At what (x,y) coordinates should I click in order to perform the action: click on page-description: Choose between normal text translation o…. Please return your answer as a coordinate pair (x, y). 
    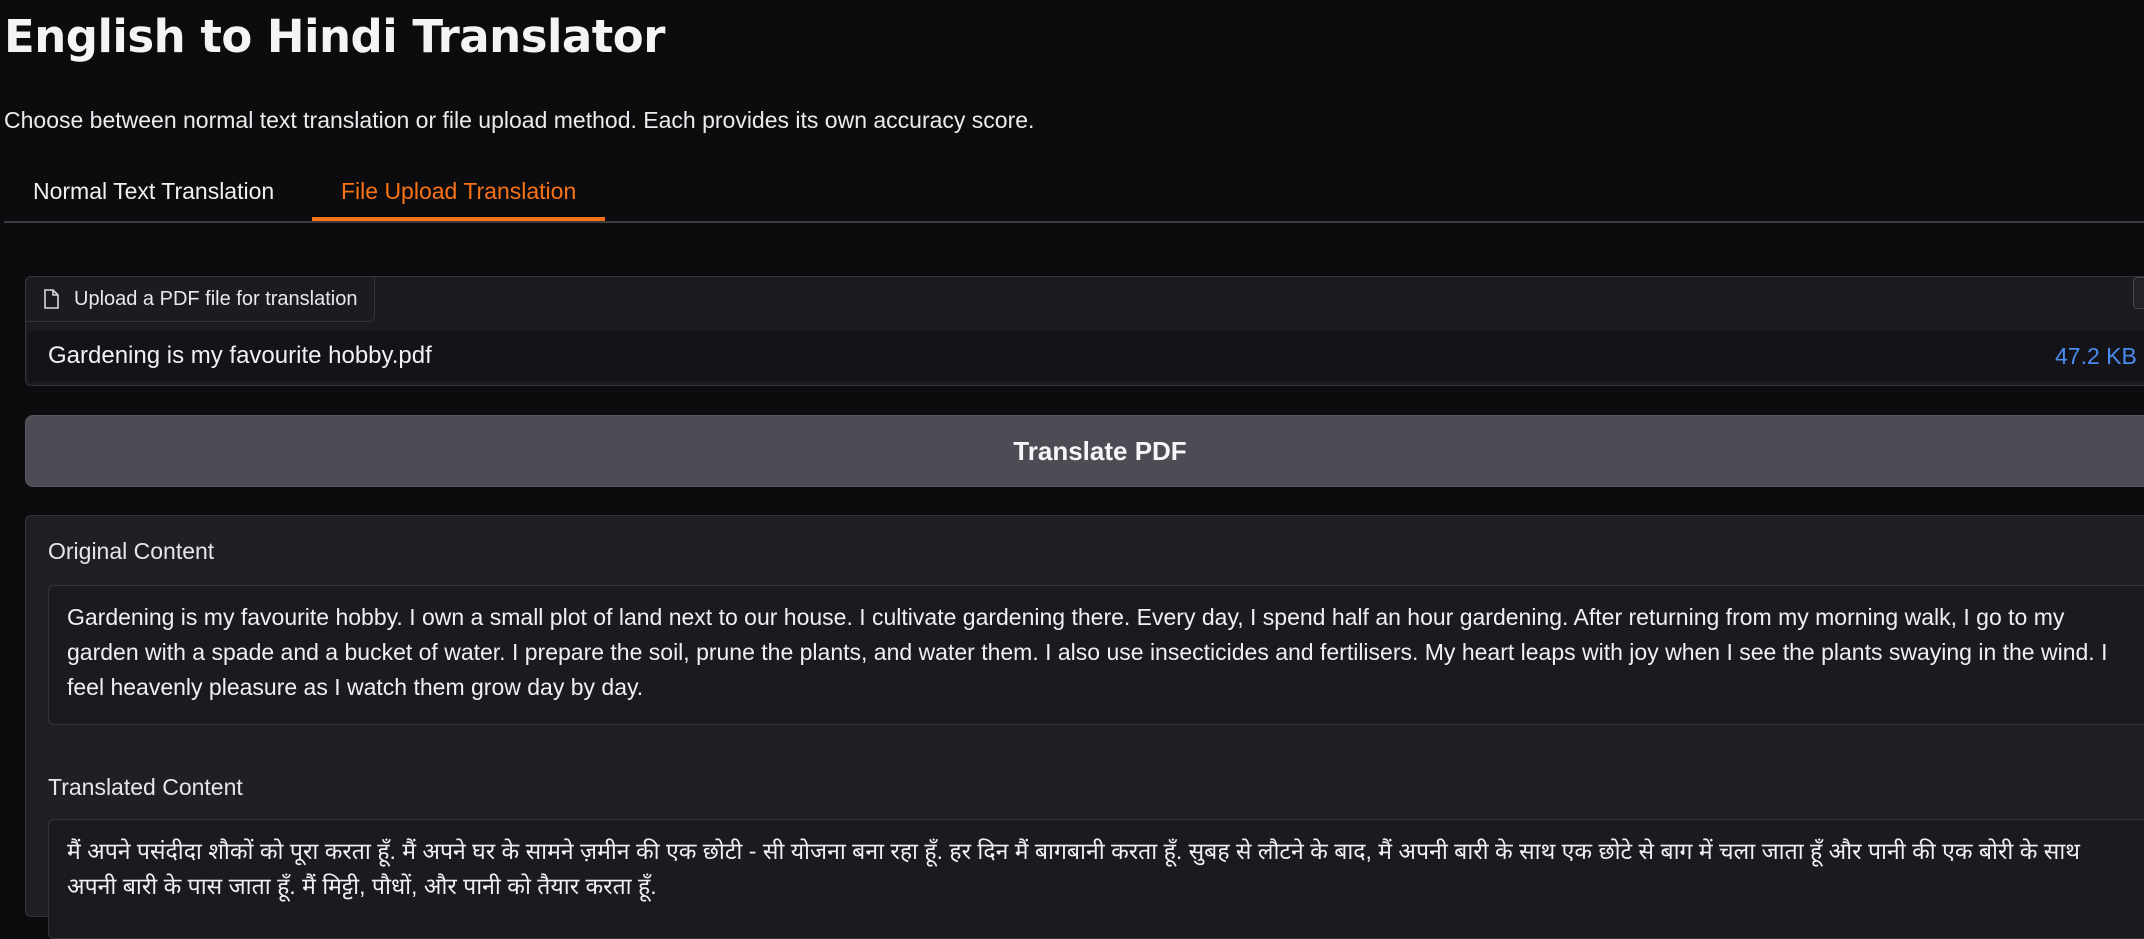
    Looking at the image, I should click on (519, 120).